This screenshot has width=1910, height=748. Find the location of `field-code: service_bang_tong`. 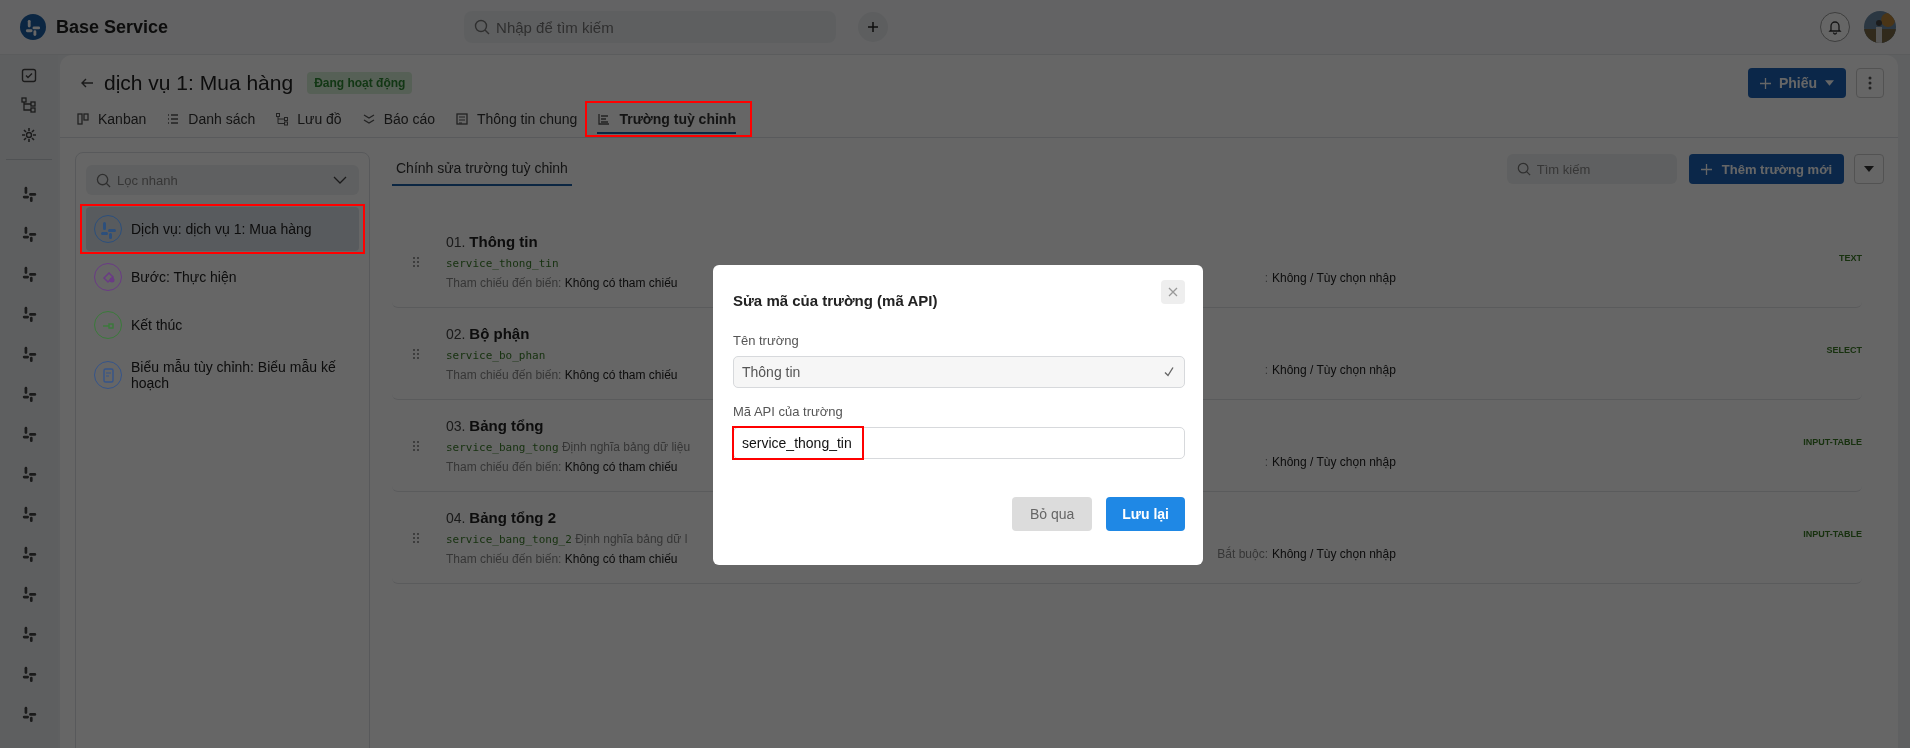

field-code: service_bang_tong is located at coordinates (502, 447).